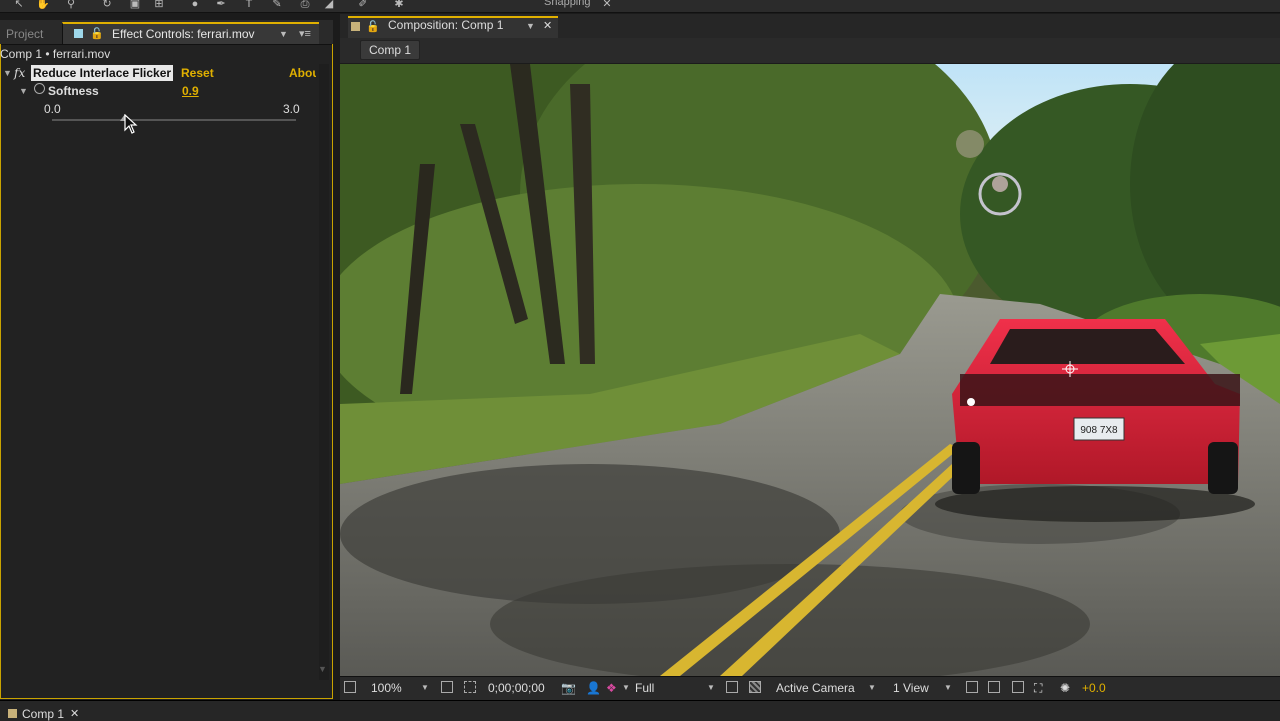 The height and width of the screenshot is (721, 1280). Describe the element at coordinates (567, 4) in the screenshot. I see `snapping-label: Snapping` at that location.